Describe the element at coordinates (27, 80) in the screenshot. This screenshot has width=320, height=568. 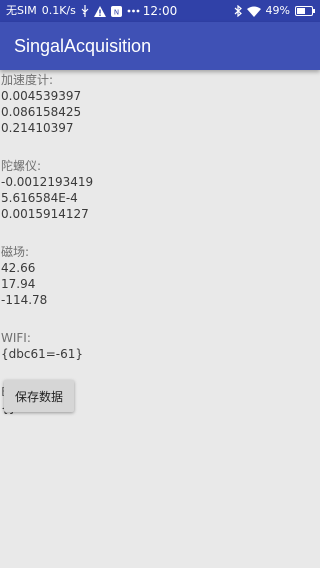
I see `accelerometer-label: 加速度计:` at that location.